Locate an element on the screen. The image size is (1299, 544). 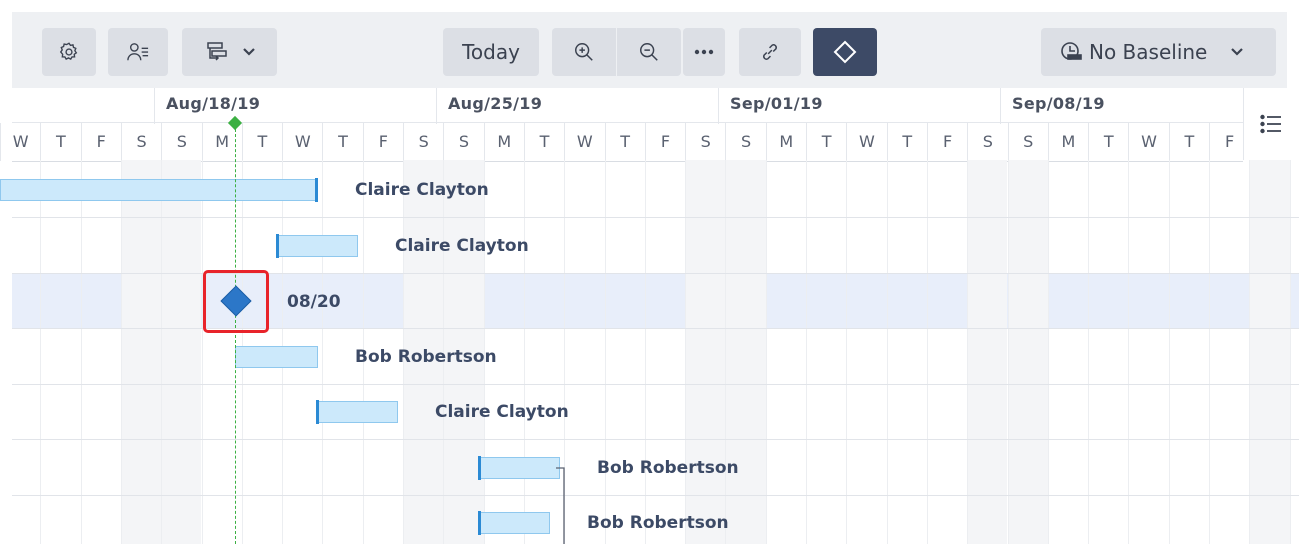
highlight-box is located at coordinates (236, 301).